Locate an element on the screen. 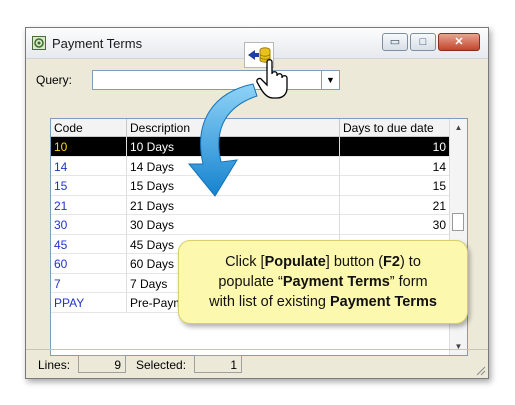 This screenshot has height=405, width=515. cell-code: 14 is located at coordinates (89, 166).